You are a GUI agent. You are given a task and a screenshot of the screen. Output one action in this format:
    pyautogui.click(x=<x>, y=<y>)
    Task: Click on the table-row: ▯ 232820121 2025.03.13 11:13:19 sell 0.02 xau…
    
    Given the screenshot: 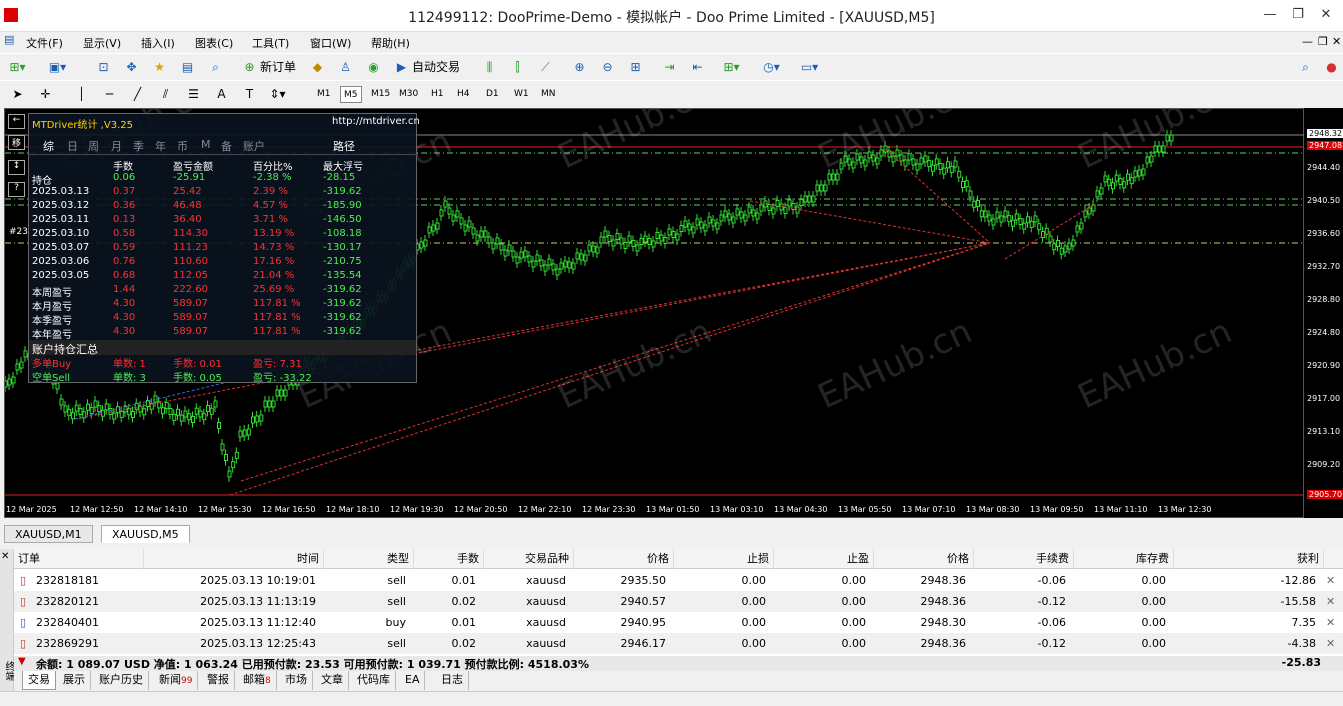 What is the action you would take?
    pyautogui.click(x=678, y=601)
    